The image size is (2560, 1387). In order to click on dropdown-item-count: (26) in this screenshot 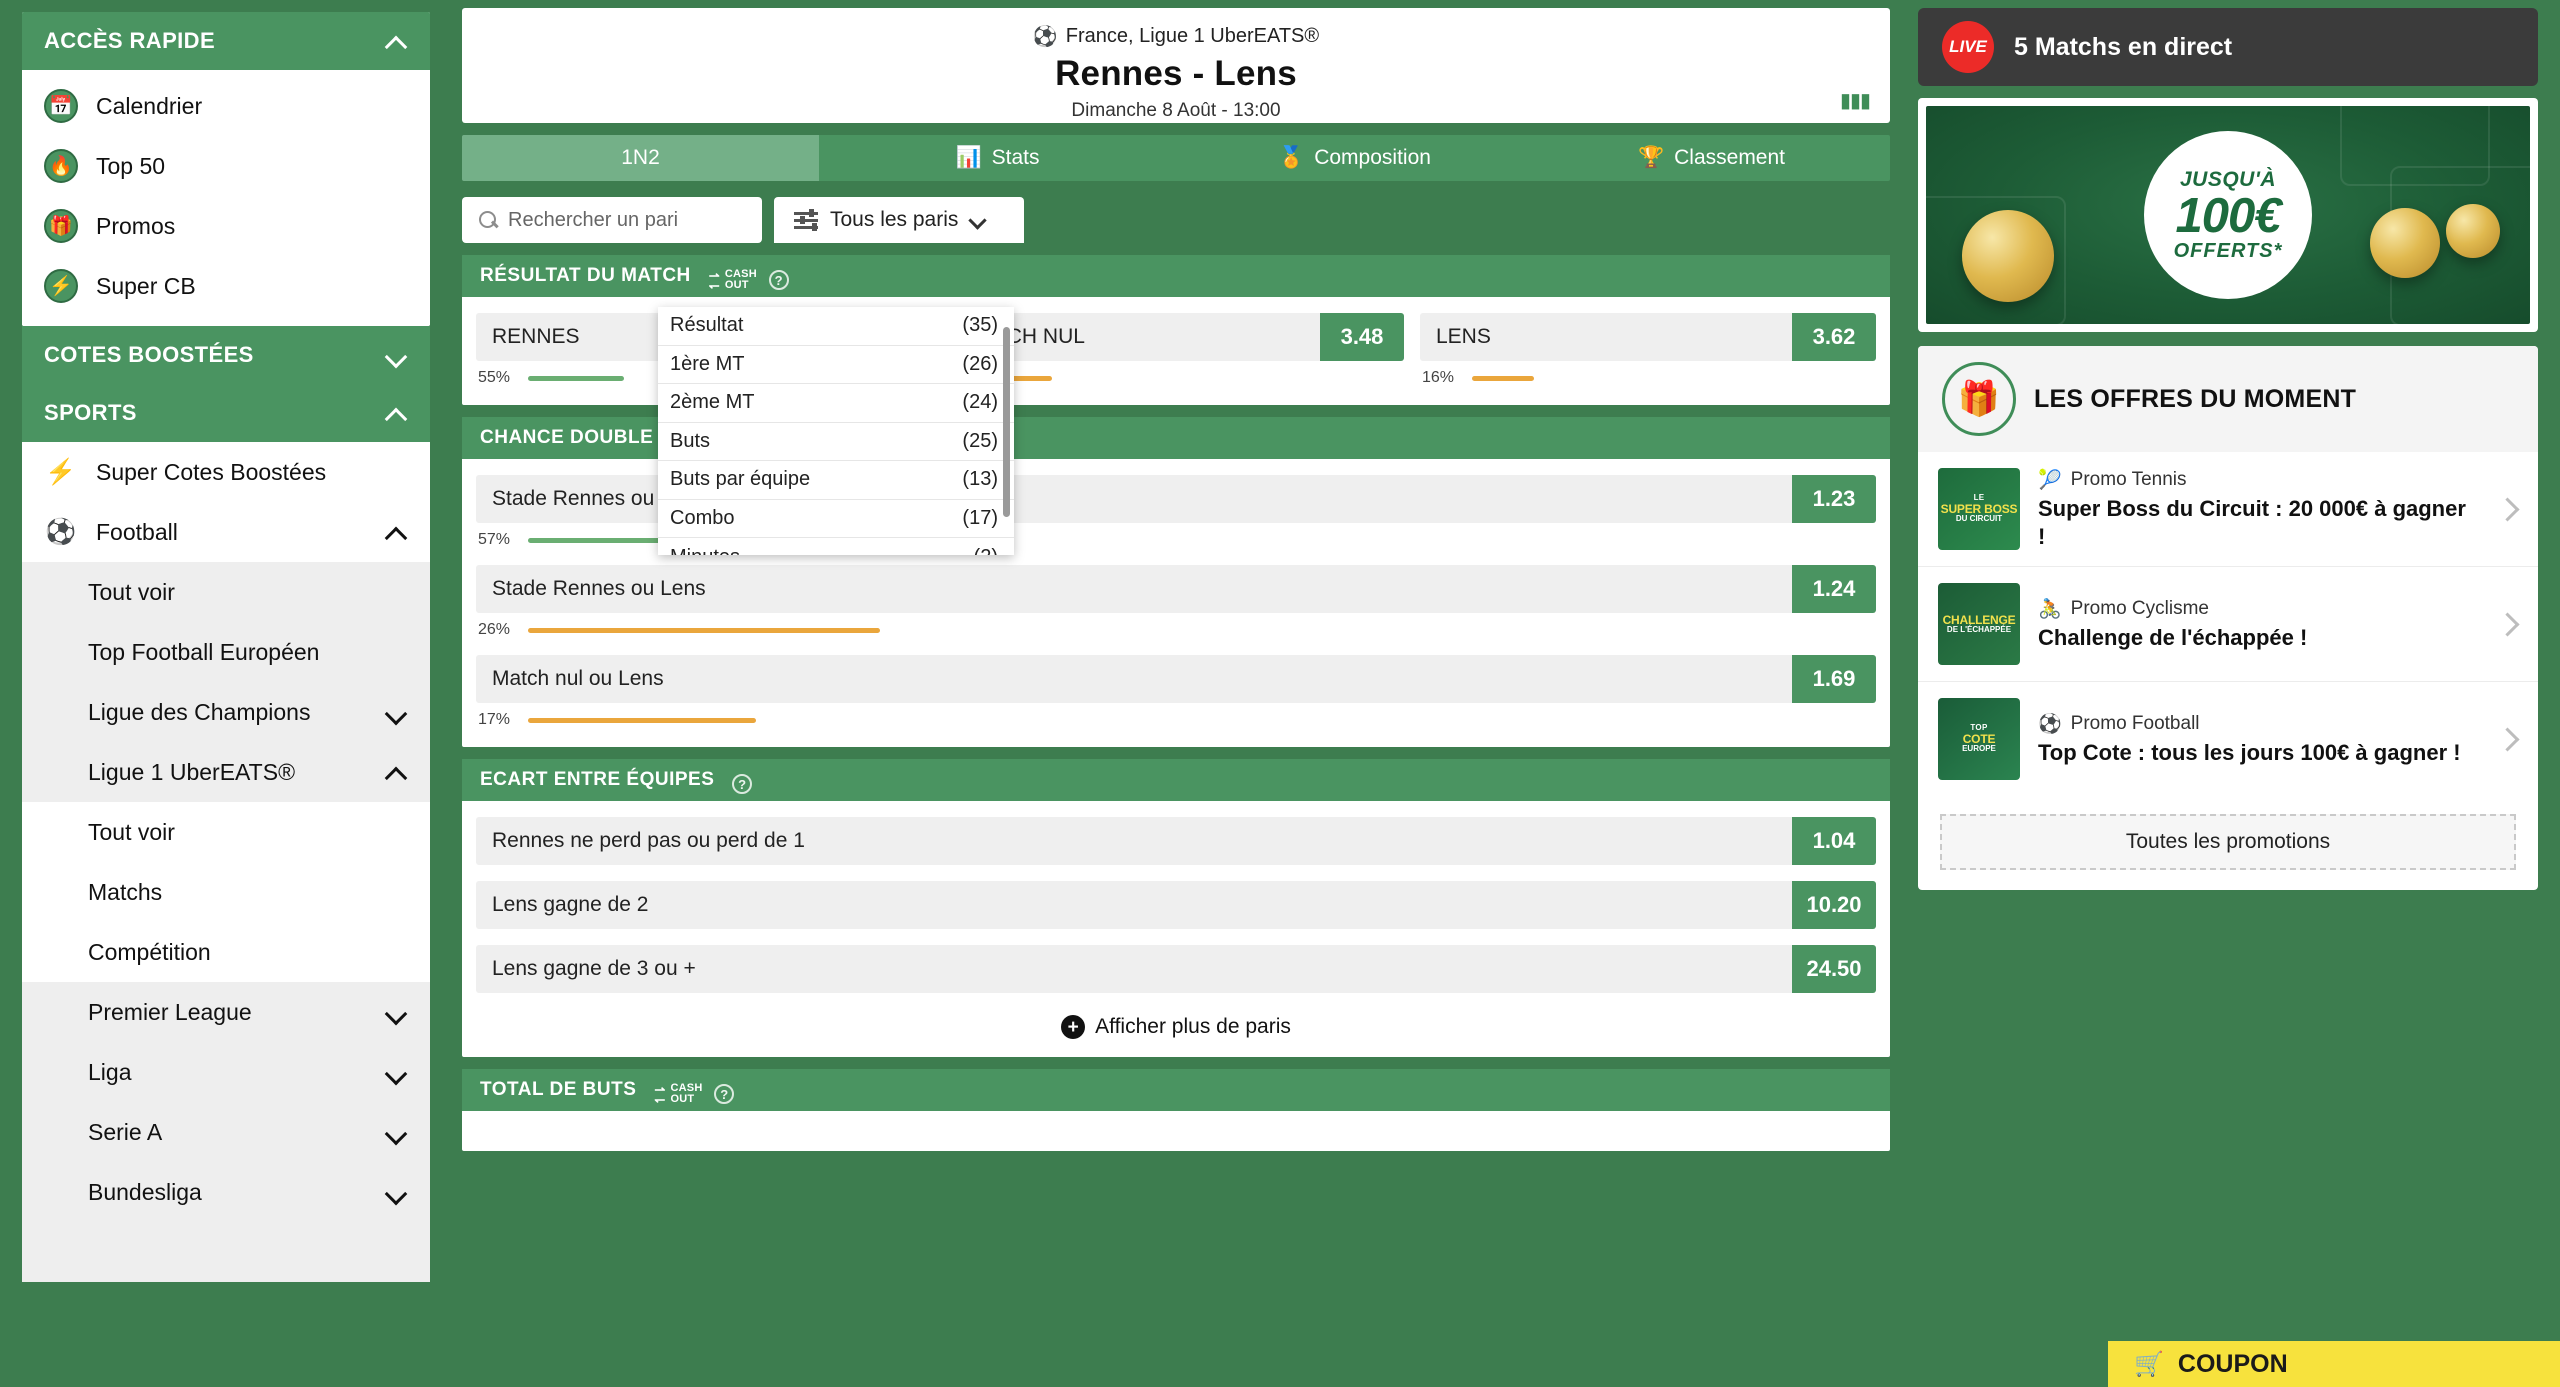, I will do `click(980, 363)`.